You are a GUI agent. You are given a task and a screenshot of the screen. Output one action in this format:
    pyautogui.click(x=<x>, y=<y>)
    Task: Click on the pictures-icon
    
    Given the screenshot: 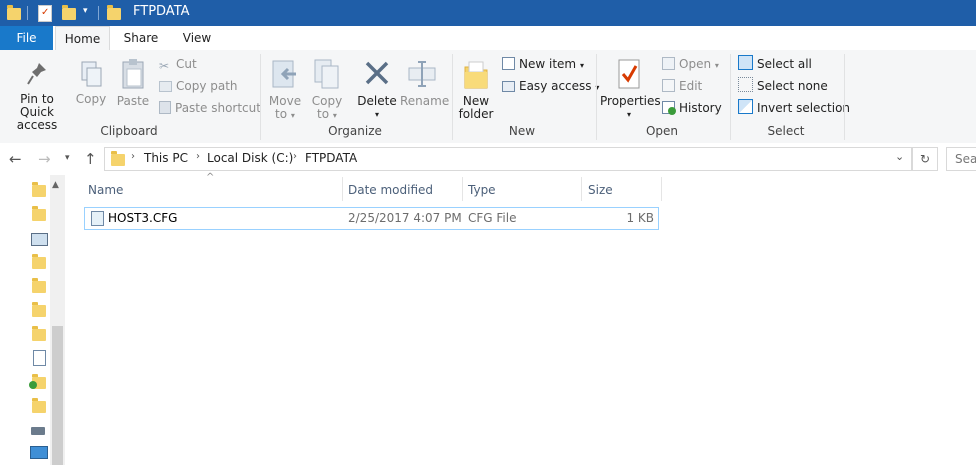 What is the action you would take?
    pyautogui.click(x=39, y=239)
    